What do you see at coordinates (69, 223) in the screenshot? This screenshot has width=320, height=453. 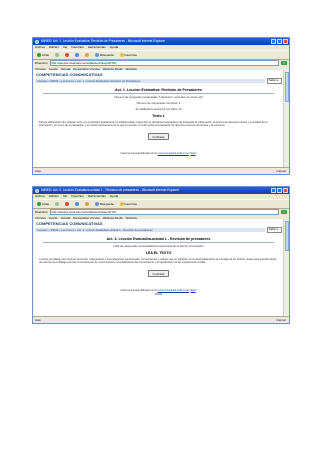 I see `course-title: COMPETENCIAS COMUNICATIVAS` at bounding box center [69, 223].